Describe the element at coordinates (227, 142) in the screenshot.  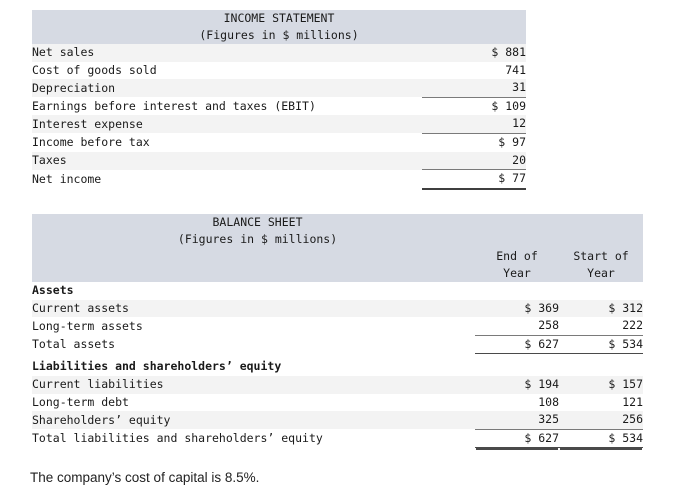
I see `row-label: Income before tax` at that location.